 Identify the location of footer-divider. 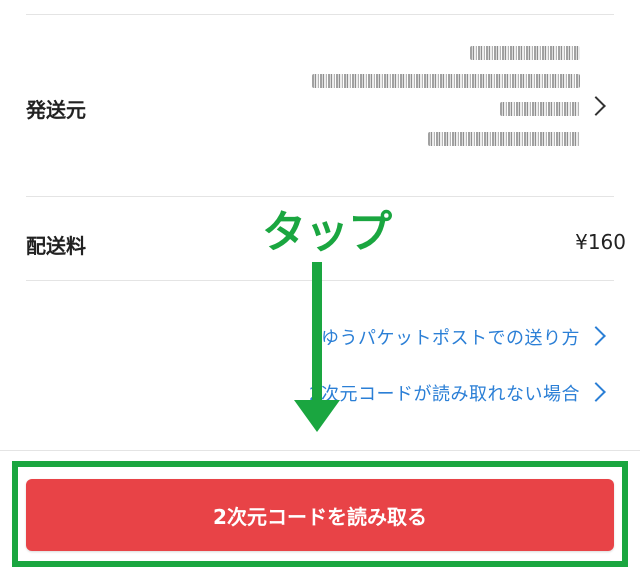
(320, 450).